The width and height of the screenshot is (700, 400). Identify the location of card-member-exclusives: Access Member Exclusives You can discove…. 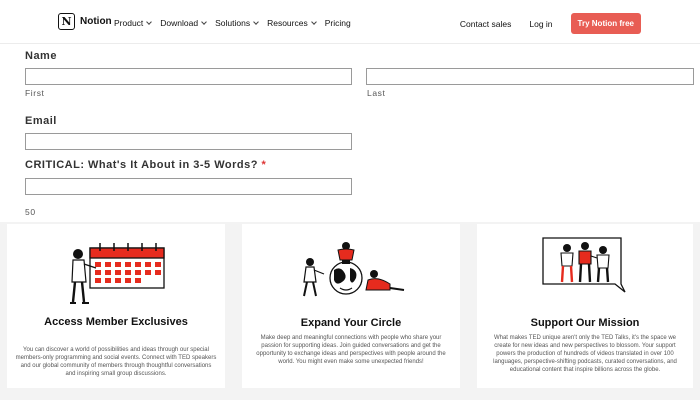
(116, 306).